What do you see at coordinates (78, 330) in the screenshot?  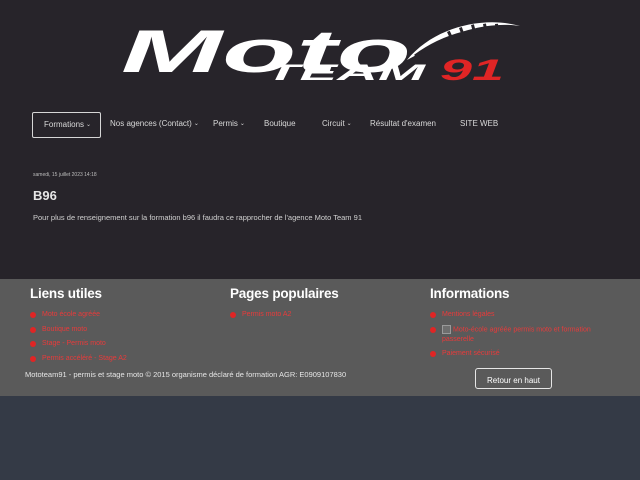 I see `footer-link: Boutique moto` at bounding box center [78, 330].